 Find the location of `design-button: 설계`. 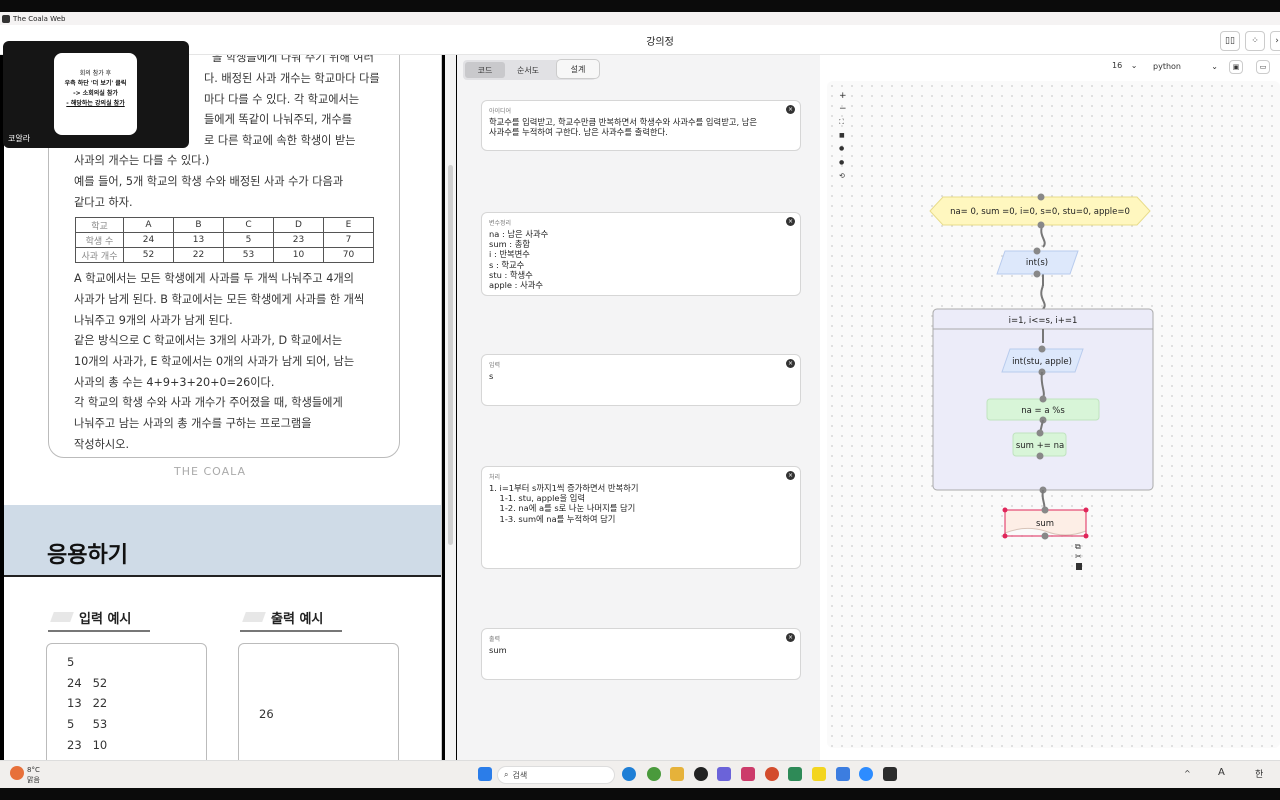

design-button: 설계 is located at coordinates (578, 69).